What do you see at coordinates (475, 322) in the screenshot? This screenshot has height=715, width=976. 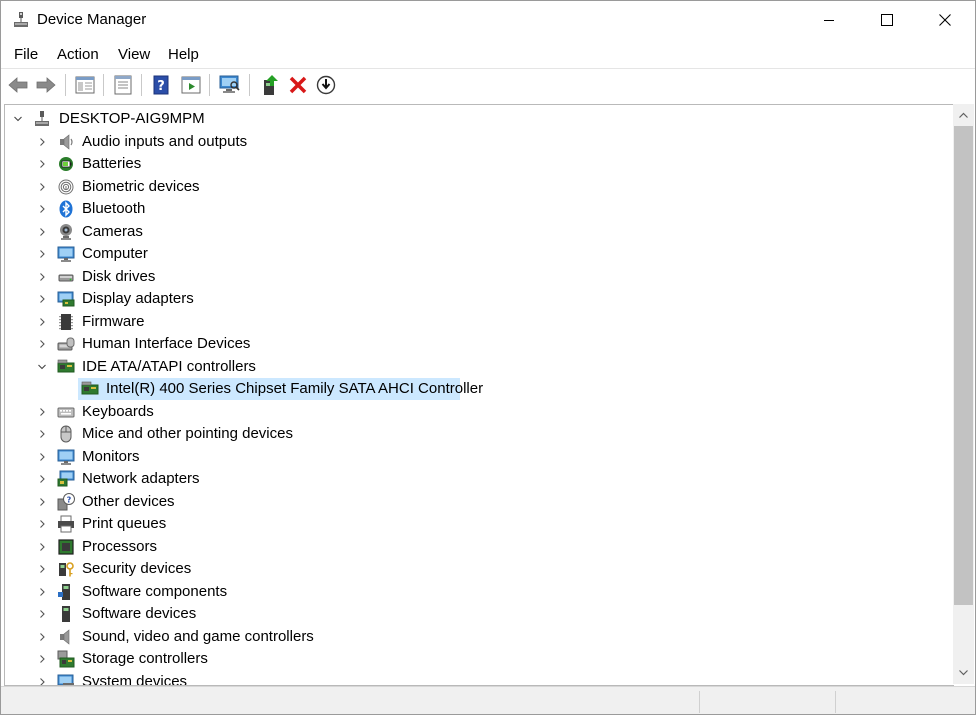 I see `tree-category: Firmware` at bounding box center [475, 322].